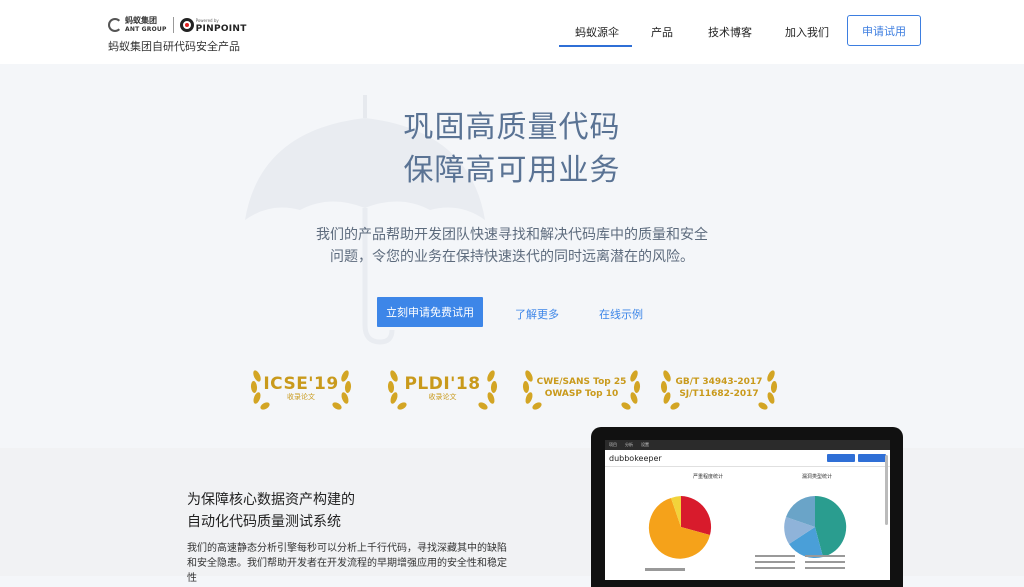 The height and width of the screenshot is (587, 1024). Describe the element at coordinates (512, 127) in the screenshot. I see `hero-title-line1: 巩固高质量代码` at that location.